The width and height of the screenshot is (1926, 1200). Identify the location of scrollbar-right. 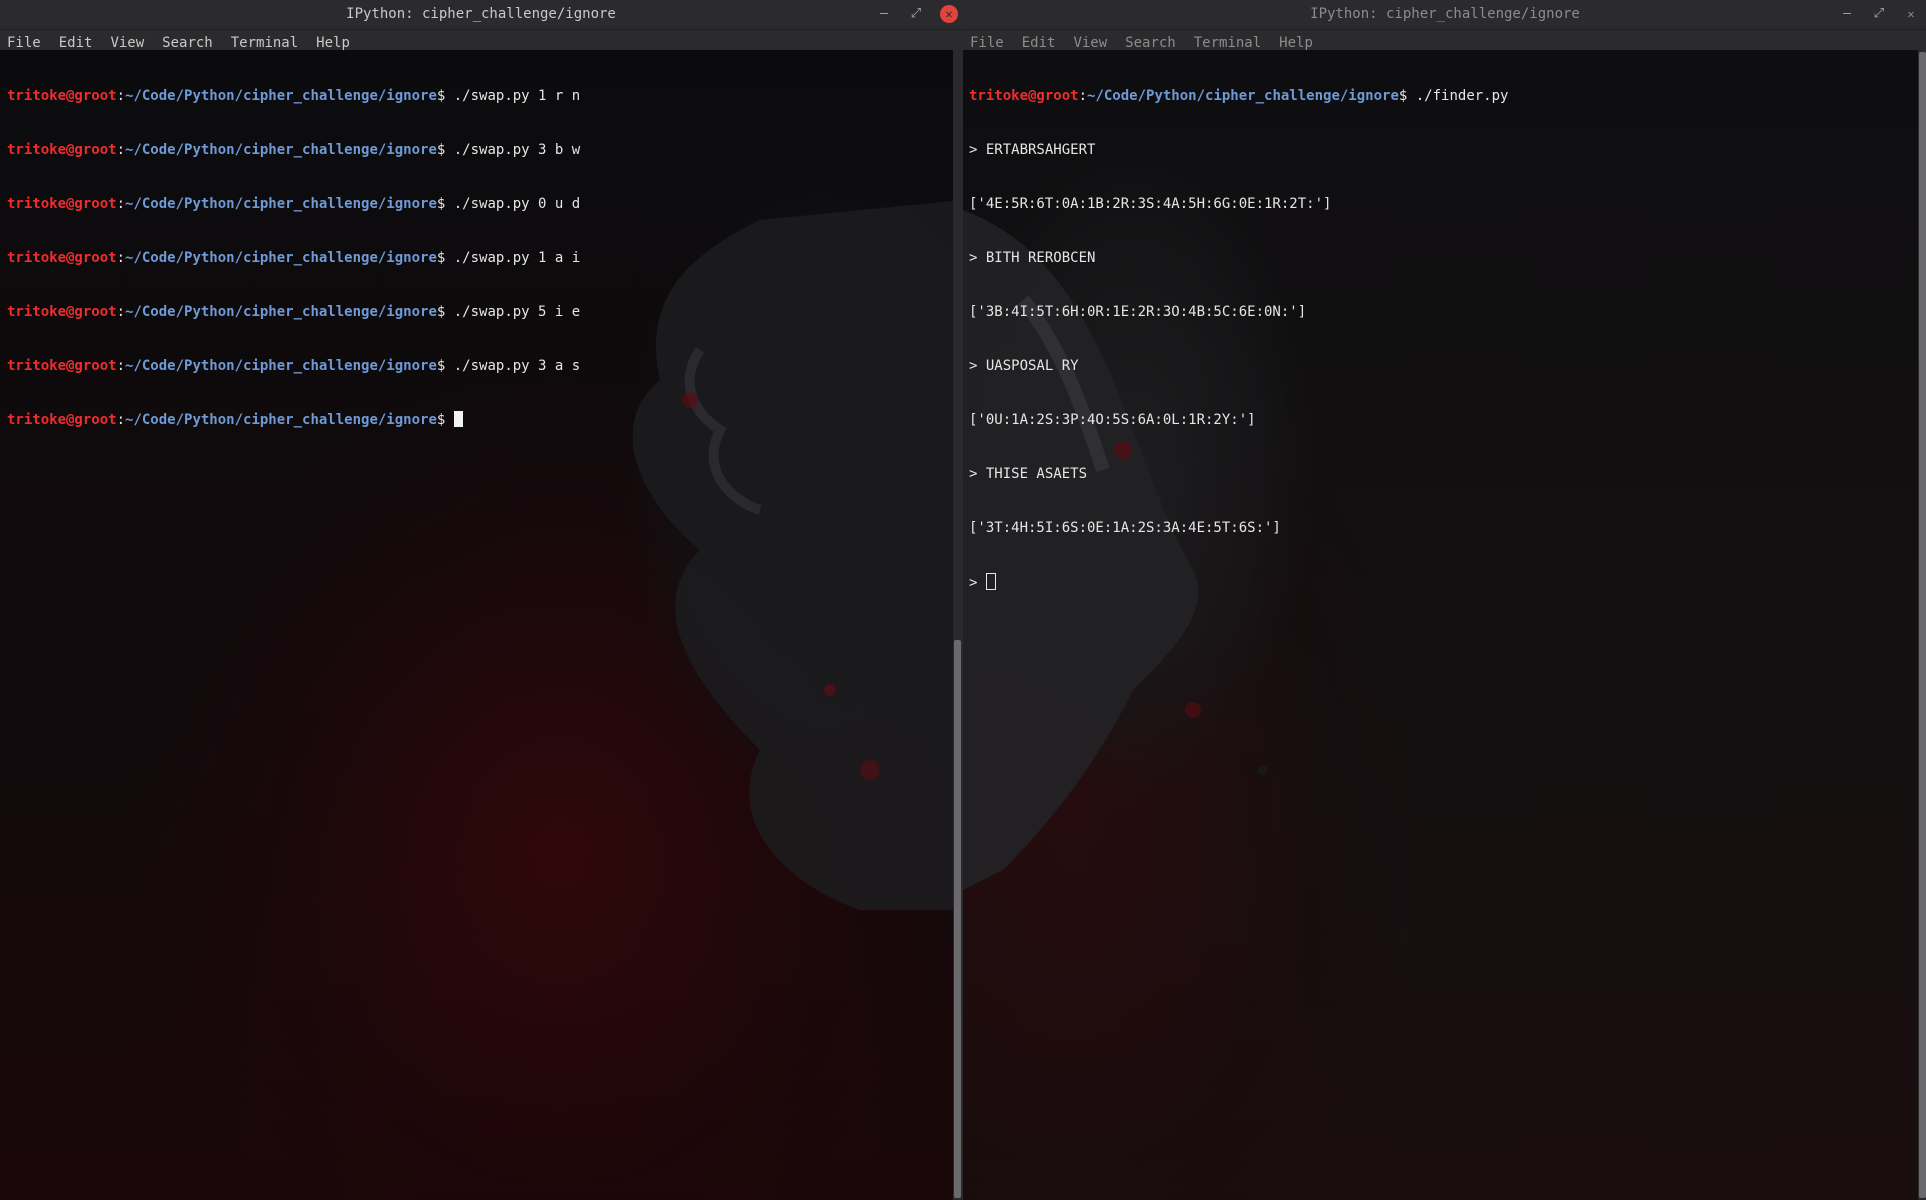
(1922, 625).